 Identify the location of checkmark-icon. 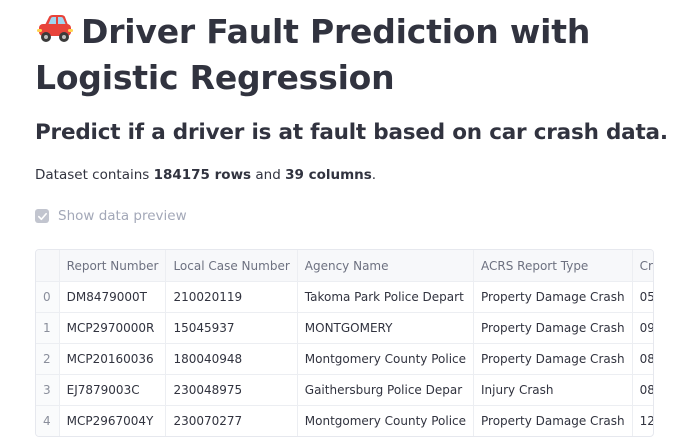
(42, 216).